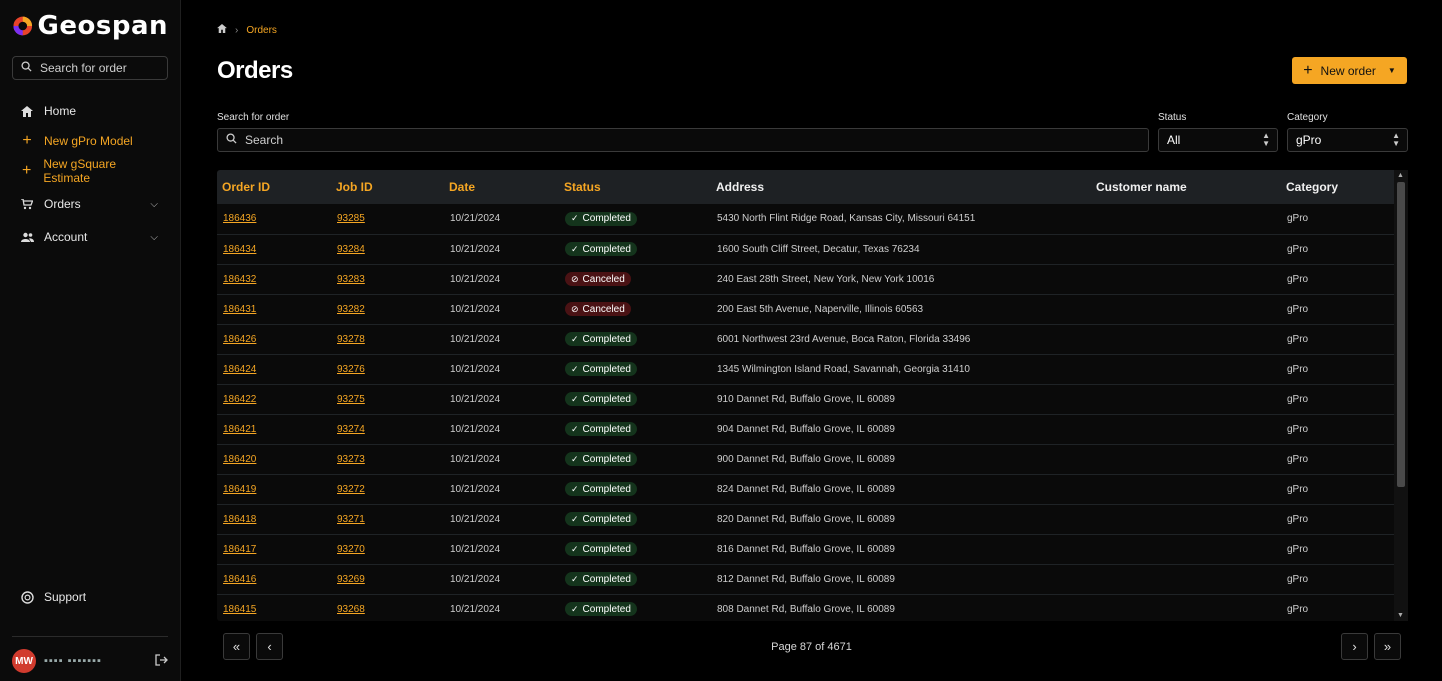  I want to click on plus-icon: +, so click(1308, 70).